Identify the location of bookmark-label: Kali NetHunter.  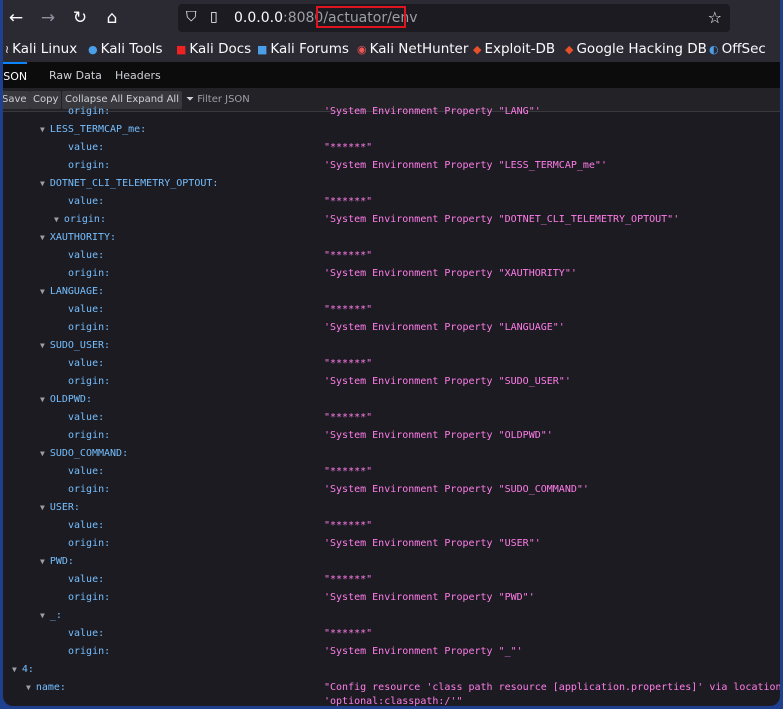
(419, 49).